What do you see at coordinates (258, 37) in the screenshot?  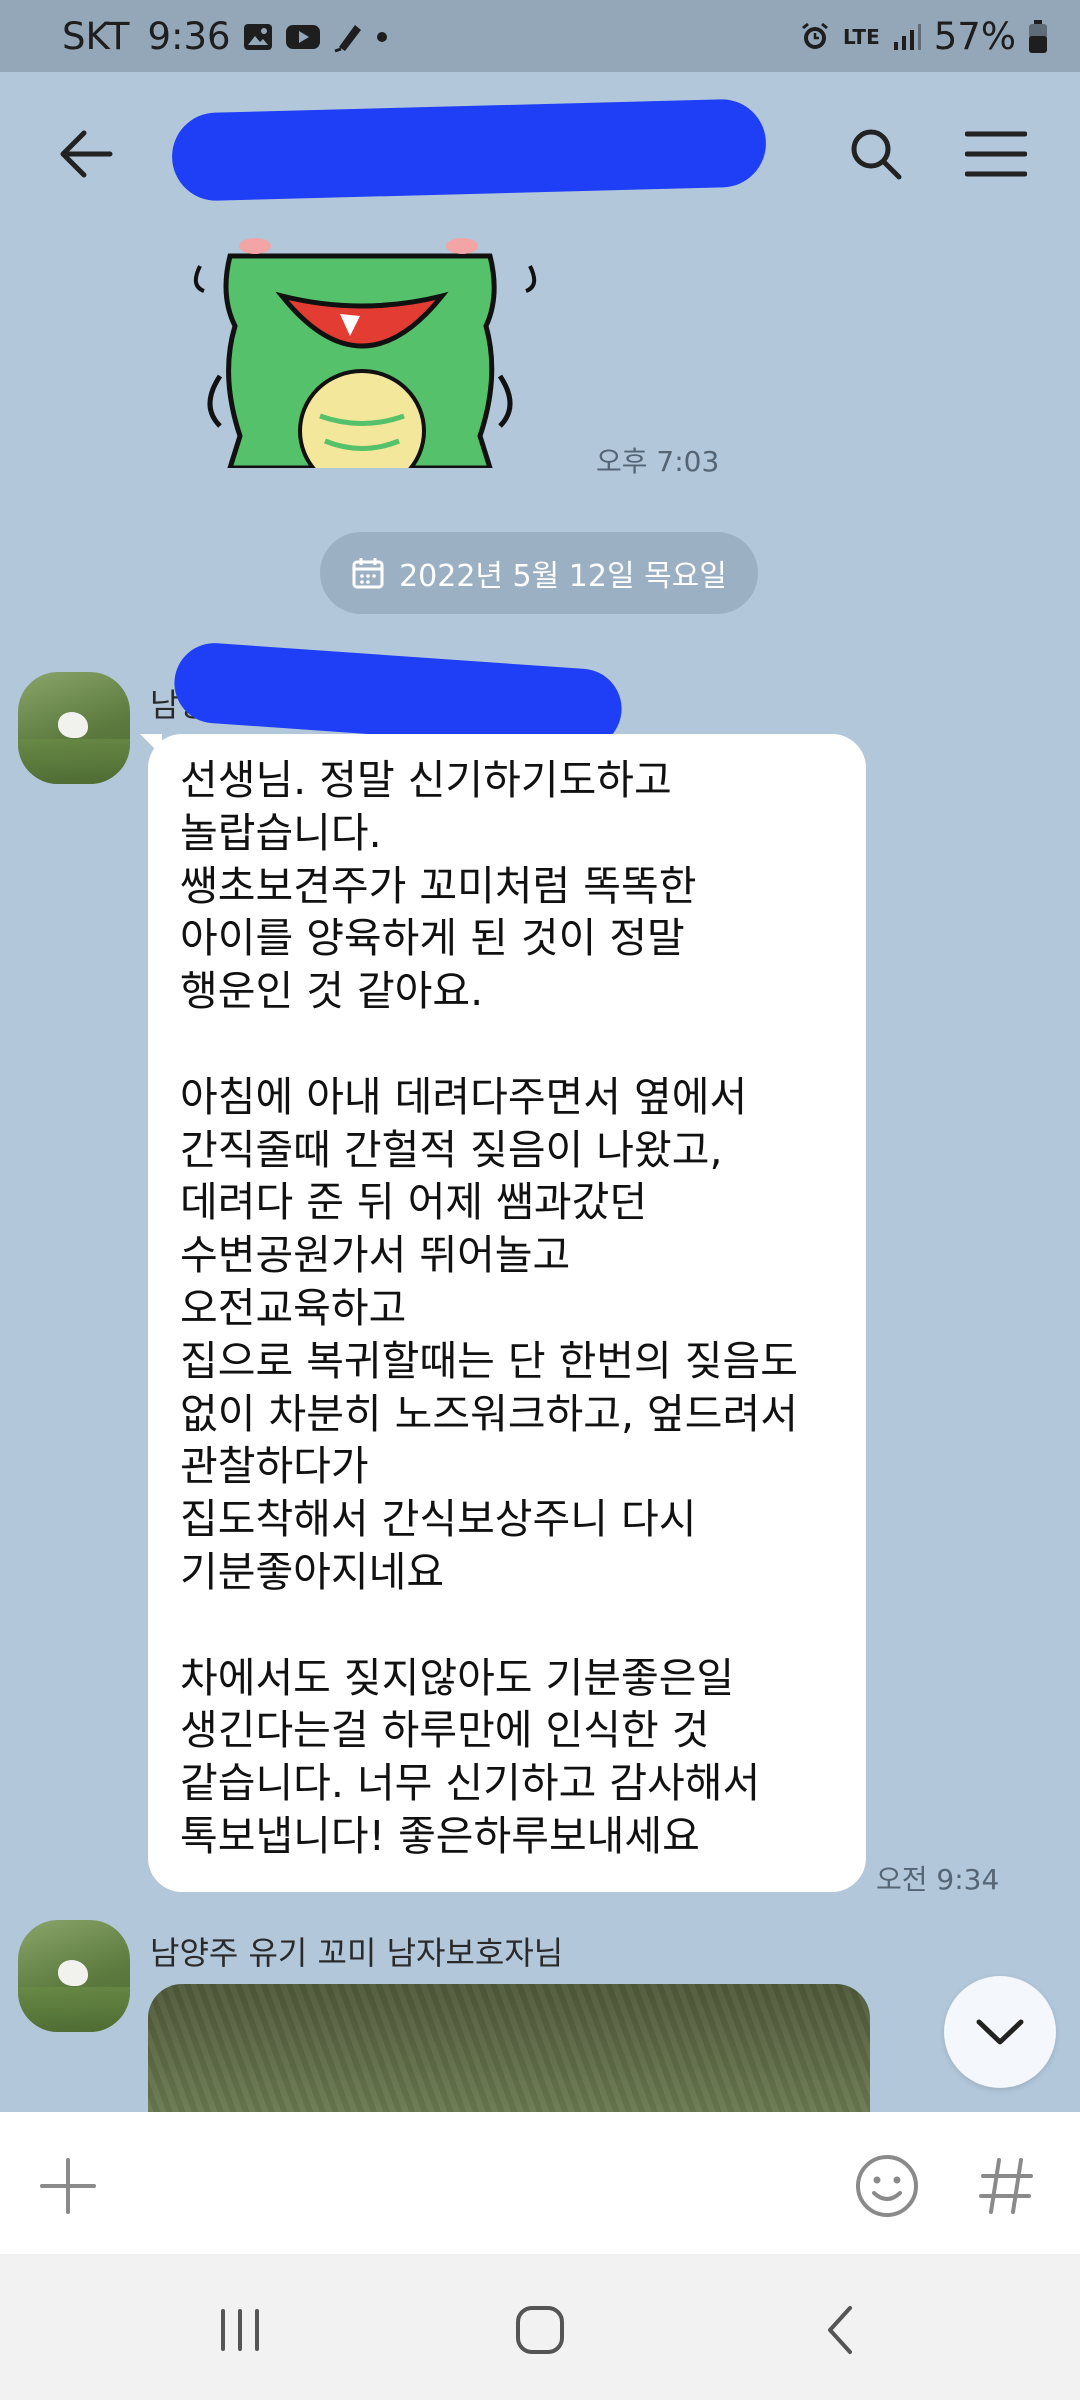 I see `gallery-notification-icon` at bounding box center [258, 37].